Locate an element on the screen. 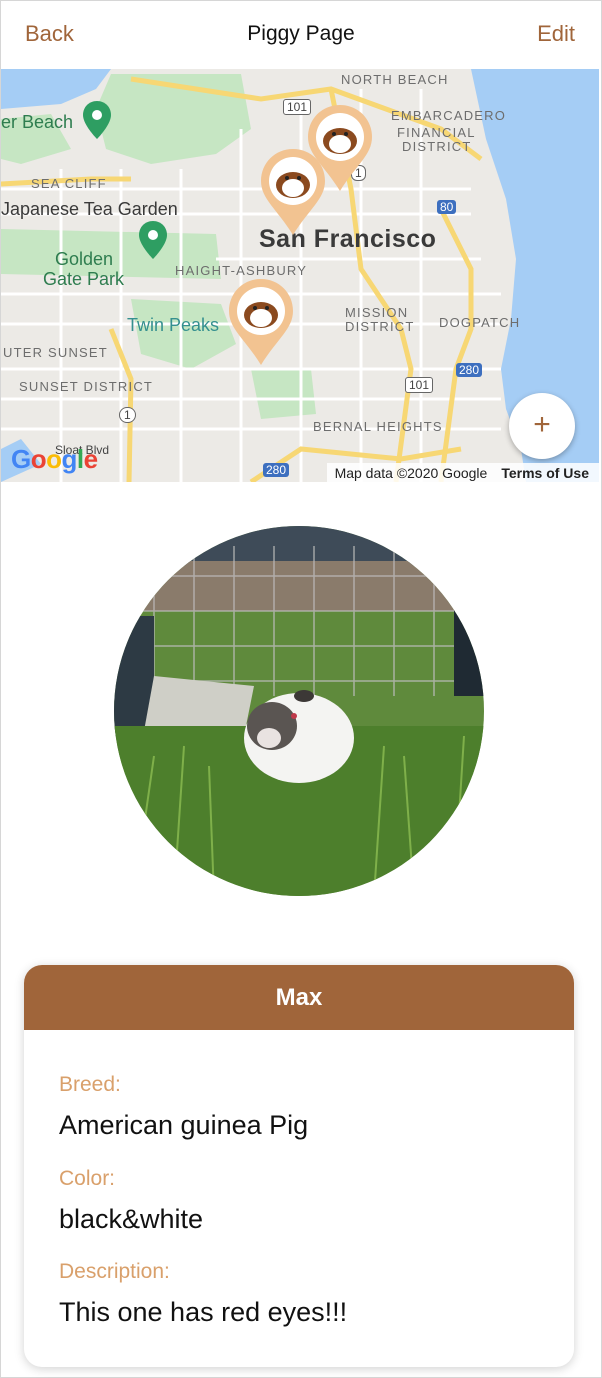  park-marker-icon is located at coordinates (97, 120).